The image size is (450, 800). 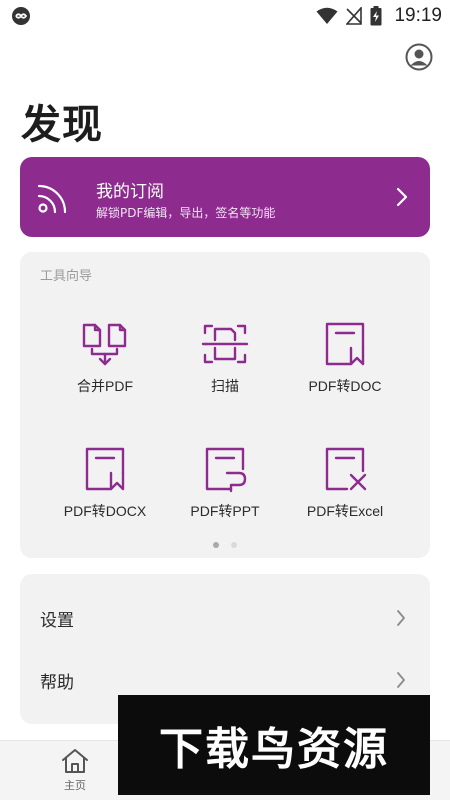 What do you see at coordinates (274, 749) in the screenshot?
I see `watermark-text: 下载鸟资源` at bounding box center [274, 749].